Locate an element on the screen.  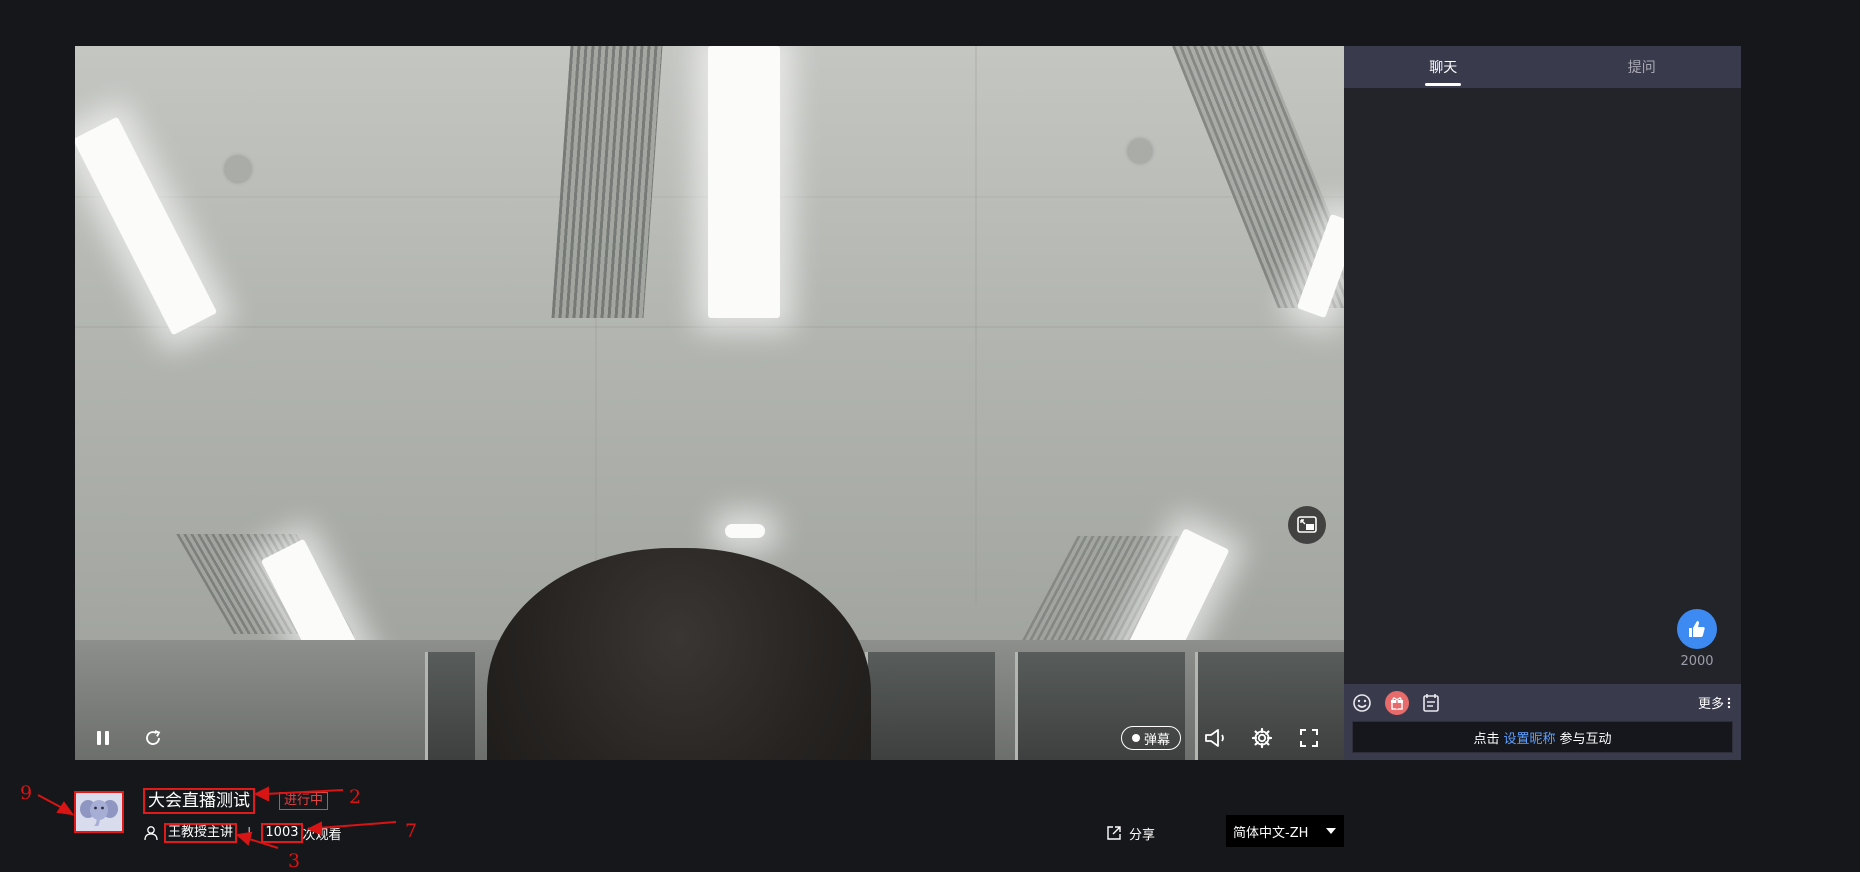
settings-button is located at coordinates (1262, 738).